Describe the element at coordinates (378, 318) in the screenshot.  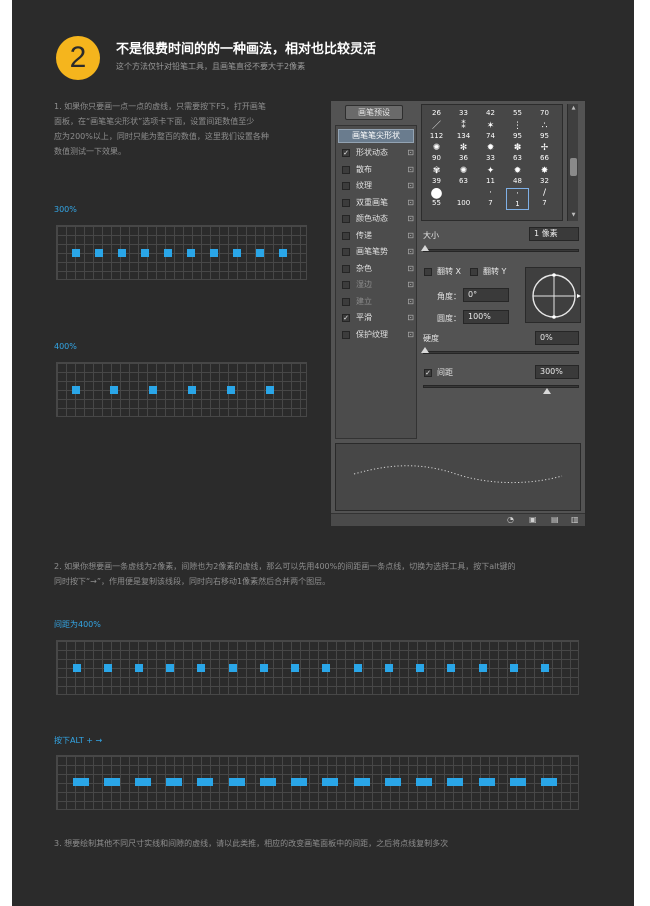
I see `brush-option-item: ✓ 平滑 ⊡` at that location.